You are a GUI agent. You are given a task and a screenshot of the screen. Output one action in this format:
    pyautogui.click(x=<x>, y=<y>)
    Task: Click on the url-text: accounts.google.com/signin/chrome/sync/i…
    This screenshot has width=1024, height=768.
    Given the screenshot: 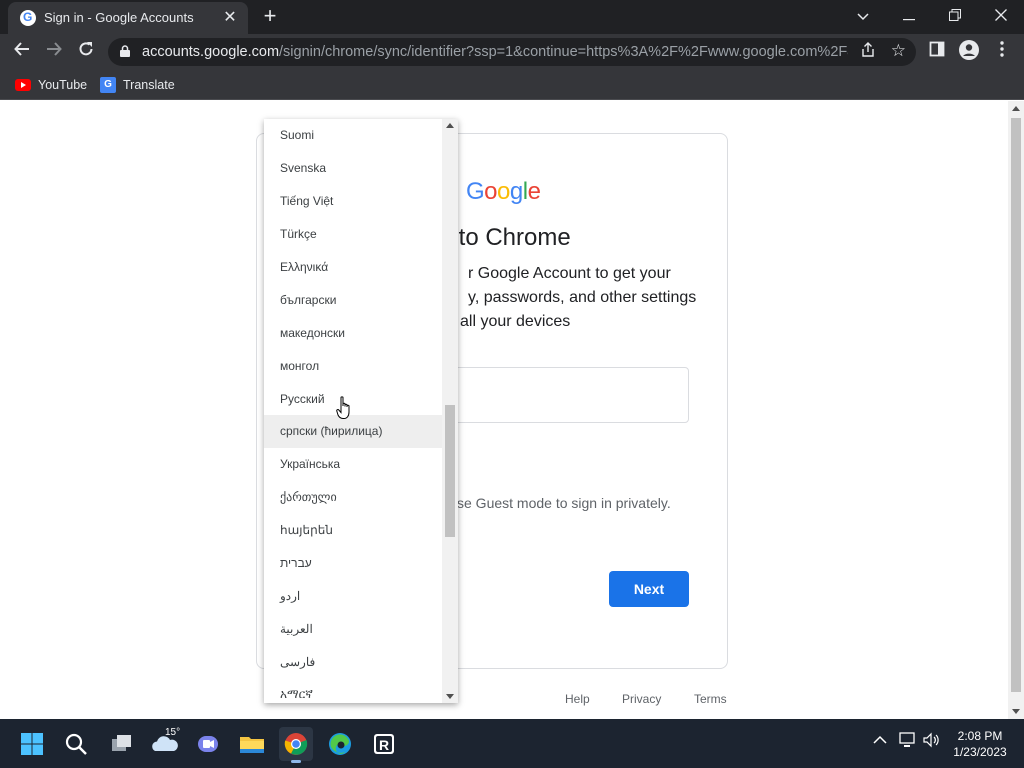 What is the action you would take?
    pyautogui.click(x=495, y=52)
    